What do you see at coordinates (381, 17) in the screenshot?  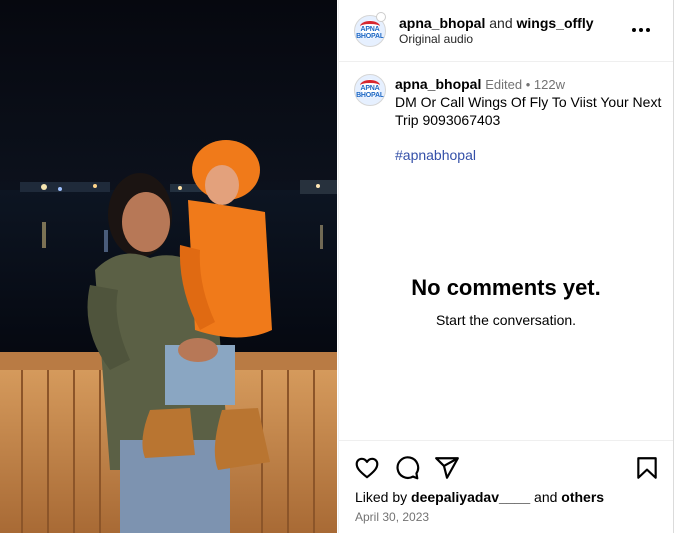 I see `collaborator-avatar` at bounding box center [381, 17].